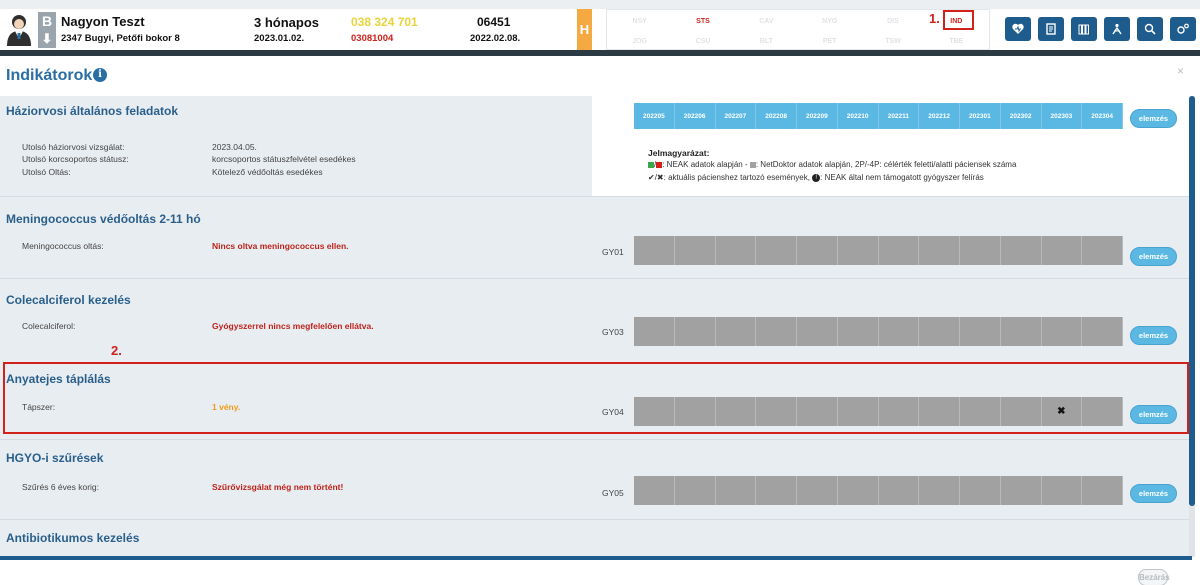  What do you see at coordinates (695, 116) in the screenshot?
I see `month-header: 202206` at bounding box center [695, 116].